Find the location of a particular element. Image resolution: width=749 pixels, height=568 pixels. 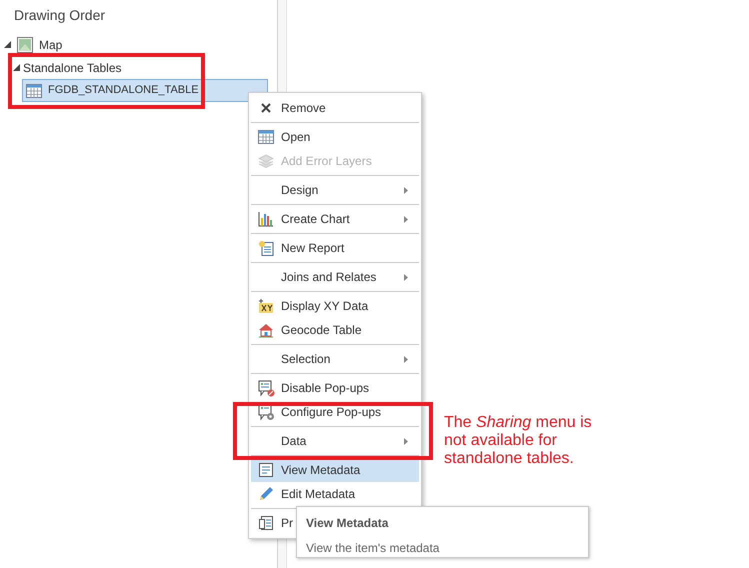

panel-title: Drawing Order is located at coordinates (59, 15).